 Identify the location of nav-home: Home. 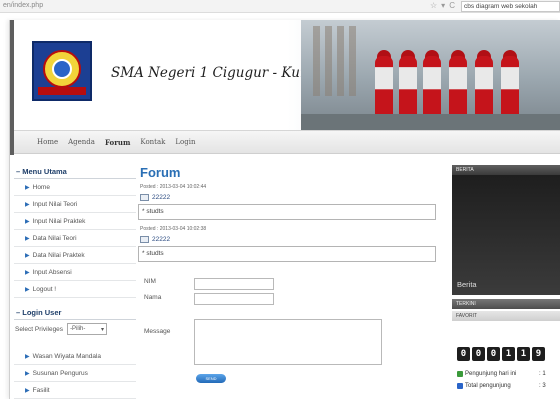
(47, 142).